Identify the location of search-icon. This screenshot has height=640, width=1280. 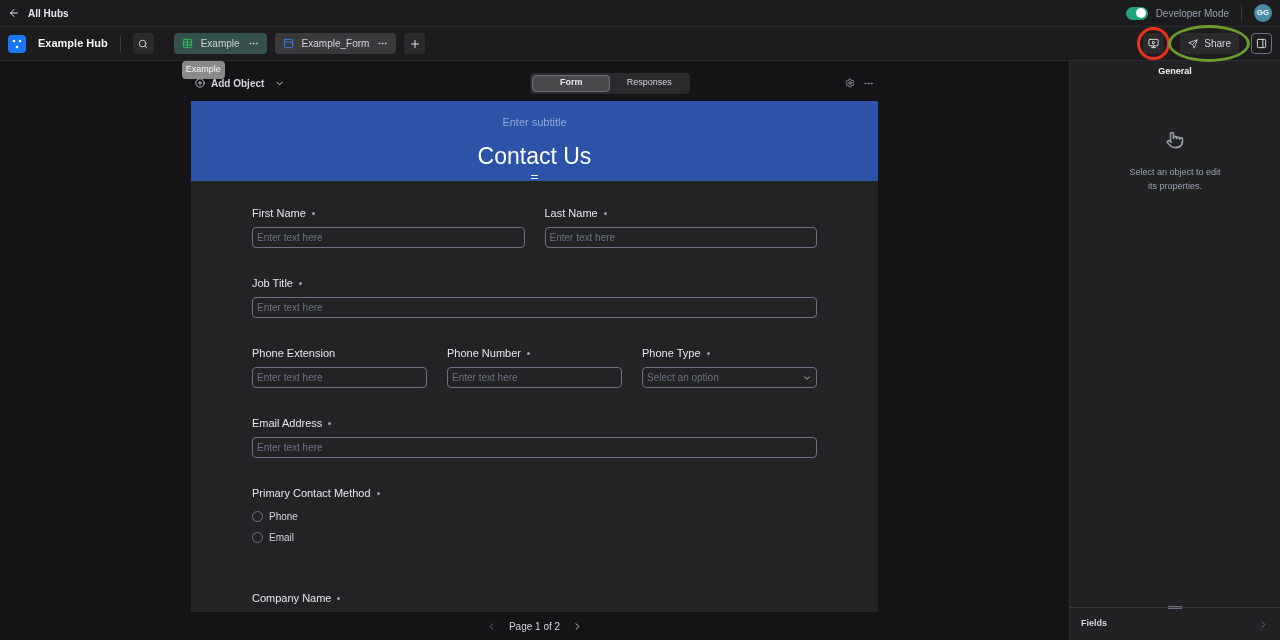
(143, 43).